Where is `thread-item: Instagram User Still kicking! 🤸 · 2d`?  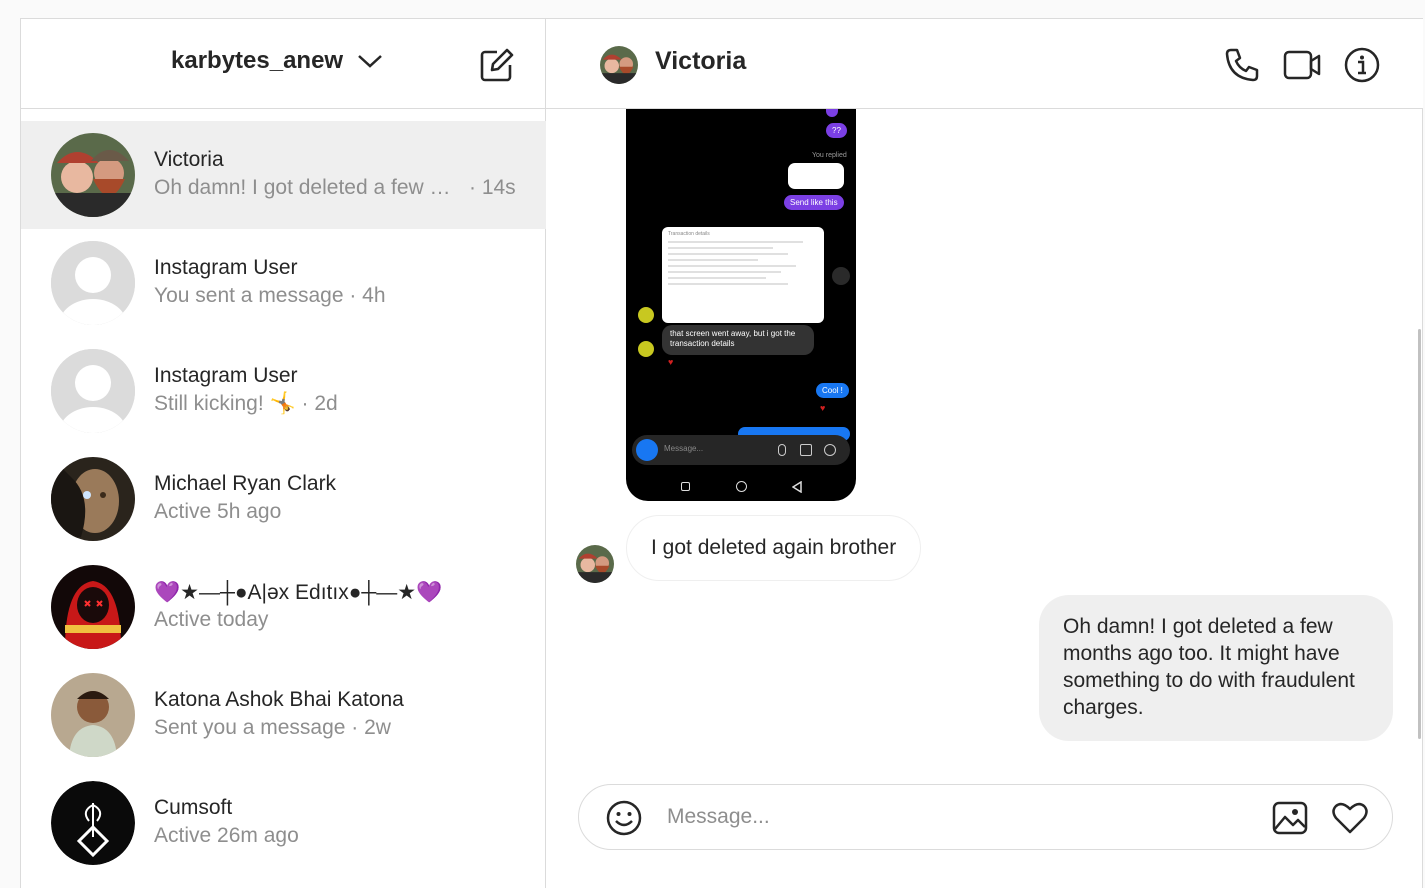 thread-item: Instagram User Still kicking! 🤸 · 2d is located at coordinates (283, 391).